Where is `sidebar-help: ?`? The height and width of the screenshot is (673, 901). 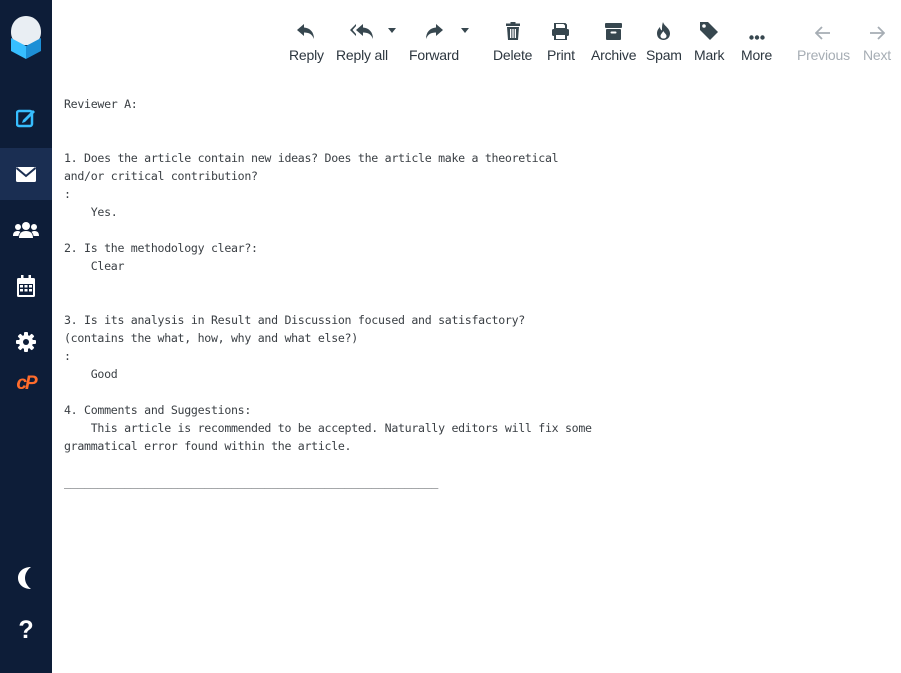 sidebar-help: ? is located at coordinates (26, 630).